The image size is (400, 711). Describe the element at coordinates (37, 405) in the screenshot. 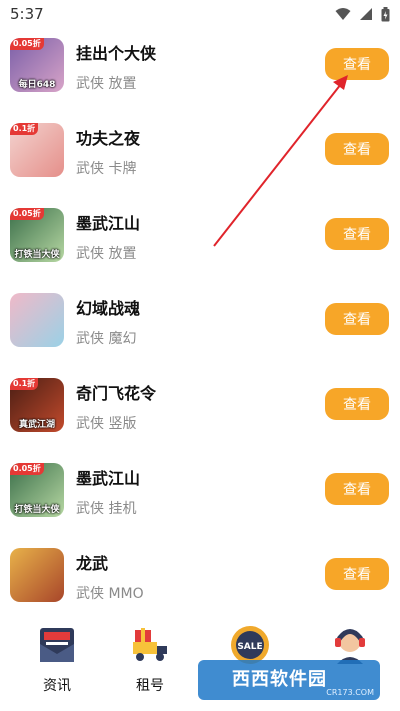

I see `game-thumbnail: 0.1折 真武江湖` at that location.